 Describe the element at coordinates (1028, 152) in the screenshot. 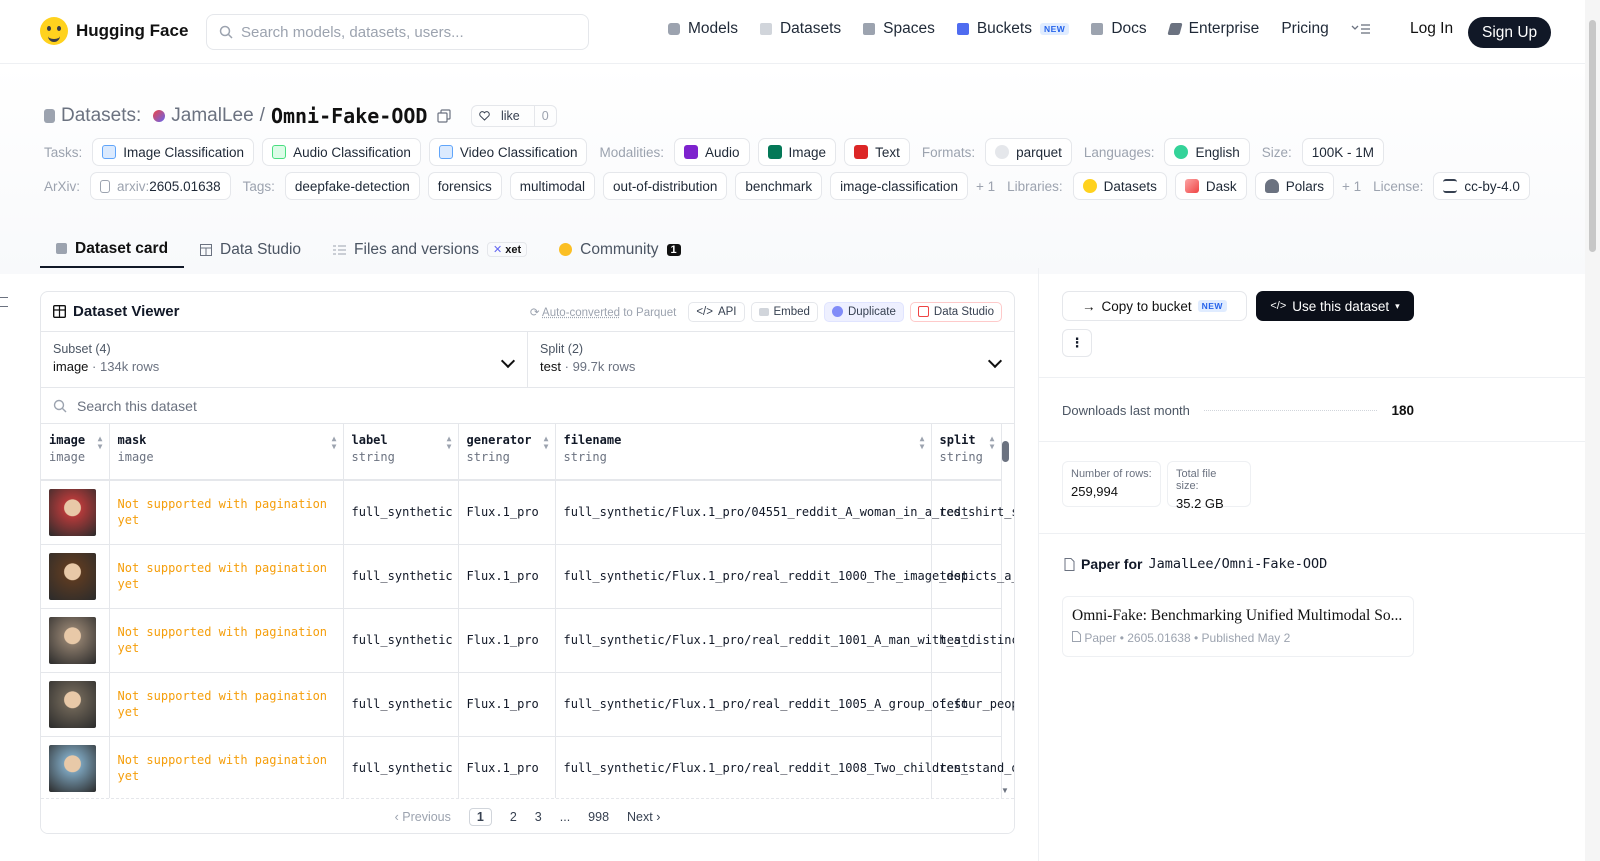

I see `format-chip-parquet: parquet` at that location.